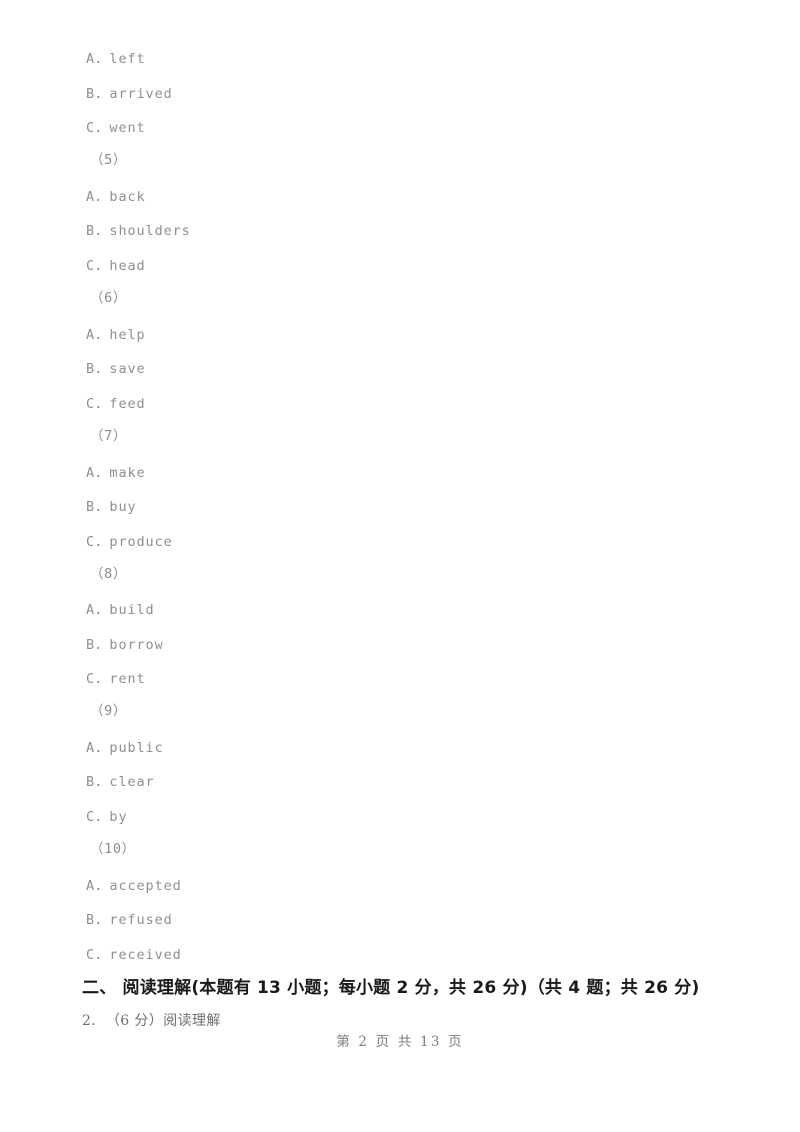 This screenshot has width=800, height=1132. Describe the element at coordinates (107, 817) in the screenshot. I see `answer-option: C．by` at that location.